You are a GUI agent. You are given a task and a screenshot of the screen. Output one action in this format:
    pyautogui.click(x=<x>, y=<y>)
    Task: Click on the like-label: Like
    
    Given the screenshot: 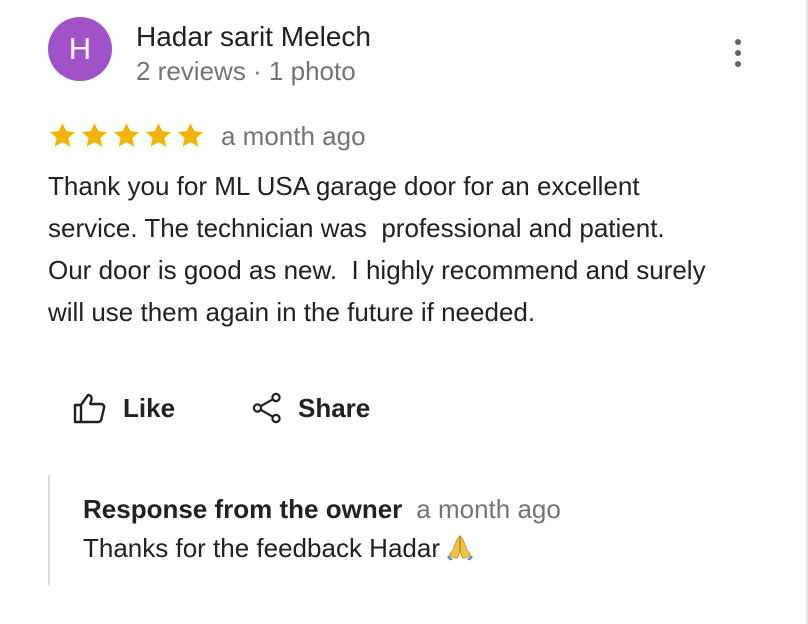 What is the action you would take?
    pyautogui.click(x=149, y=407)
    